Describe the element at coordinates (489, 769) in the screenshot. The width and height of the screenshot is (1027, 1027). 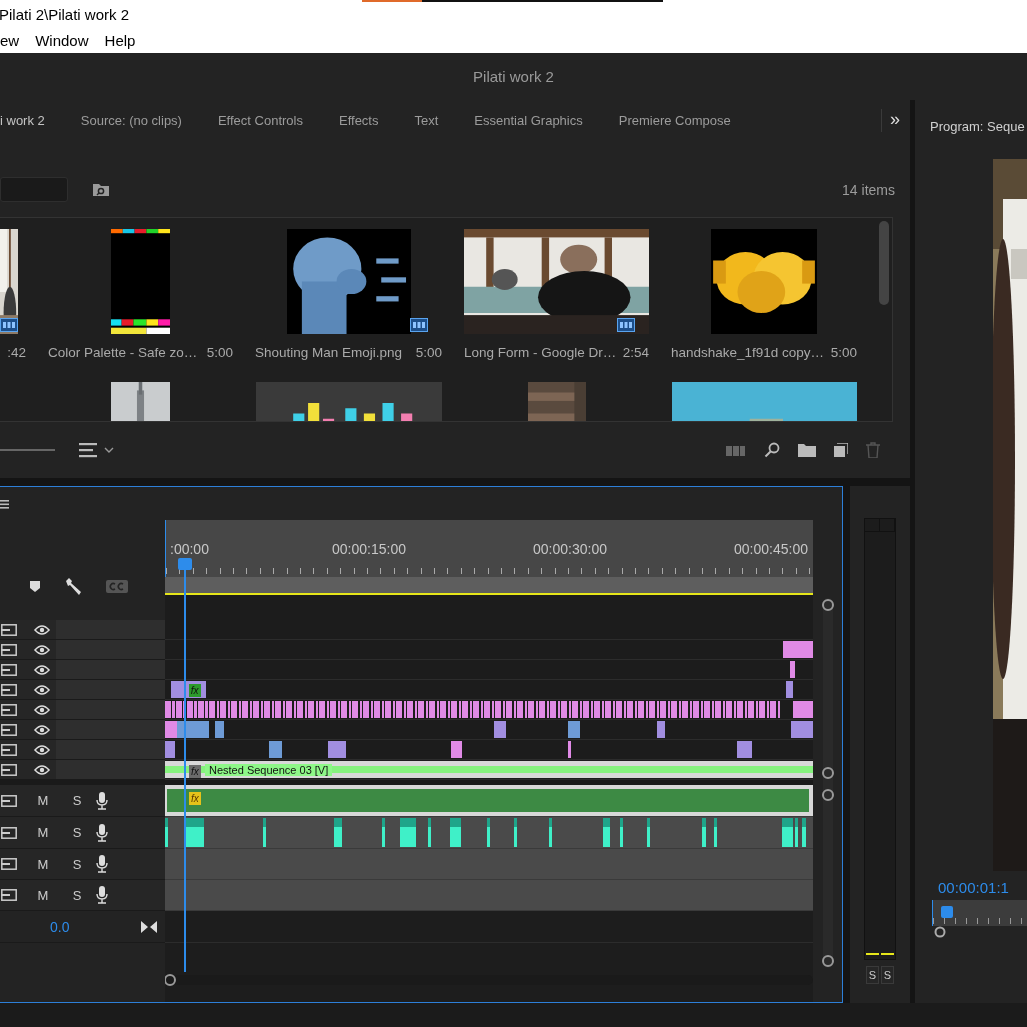
I see `nested-sequence-clip: fx Nested Sequence 03 [V]` at that location.